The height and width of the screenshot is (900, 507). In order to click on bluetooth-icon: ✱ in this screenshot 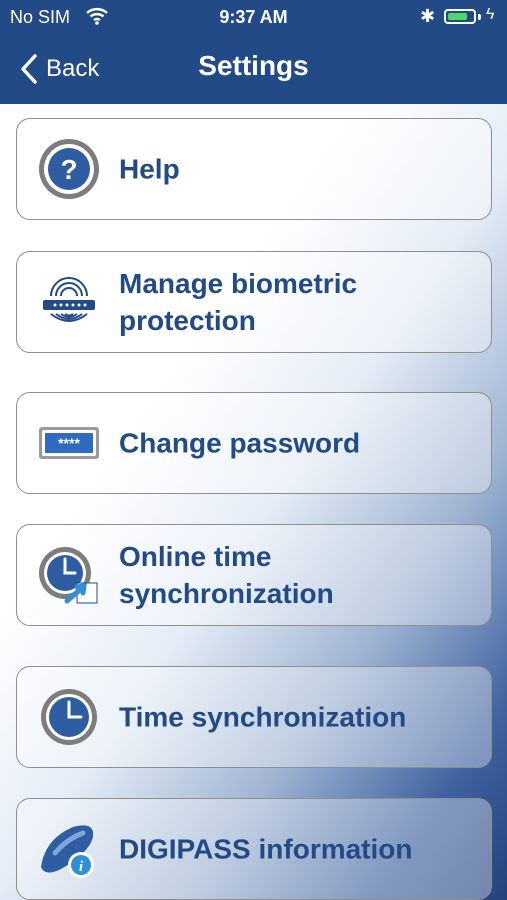, I will do `click(428, 16)`.